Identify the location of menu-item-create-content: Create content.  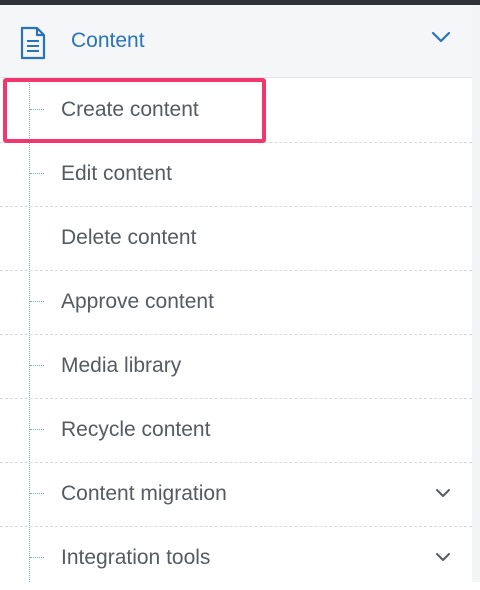
(236, 110).